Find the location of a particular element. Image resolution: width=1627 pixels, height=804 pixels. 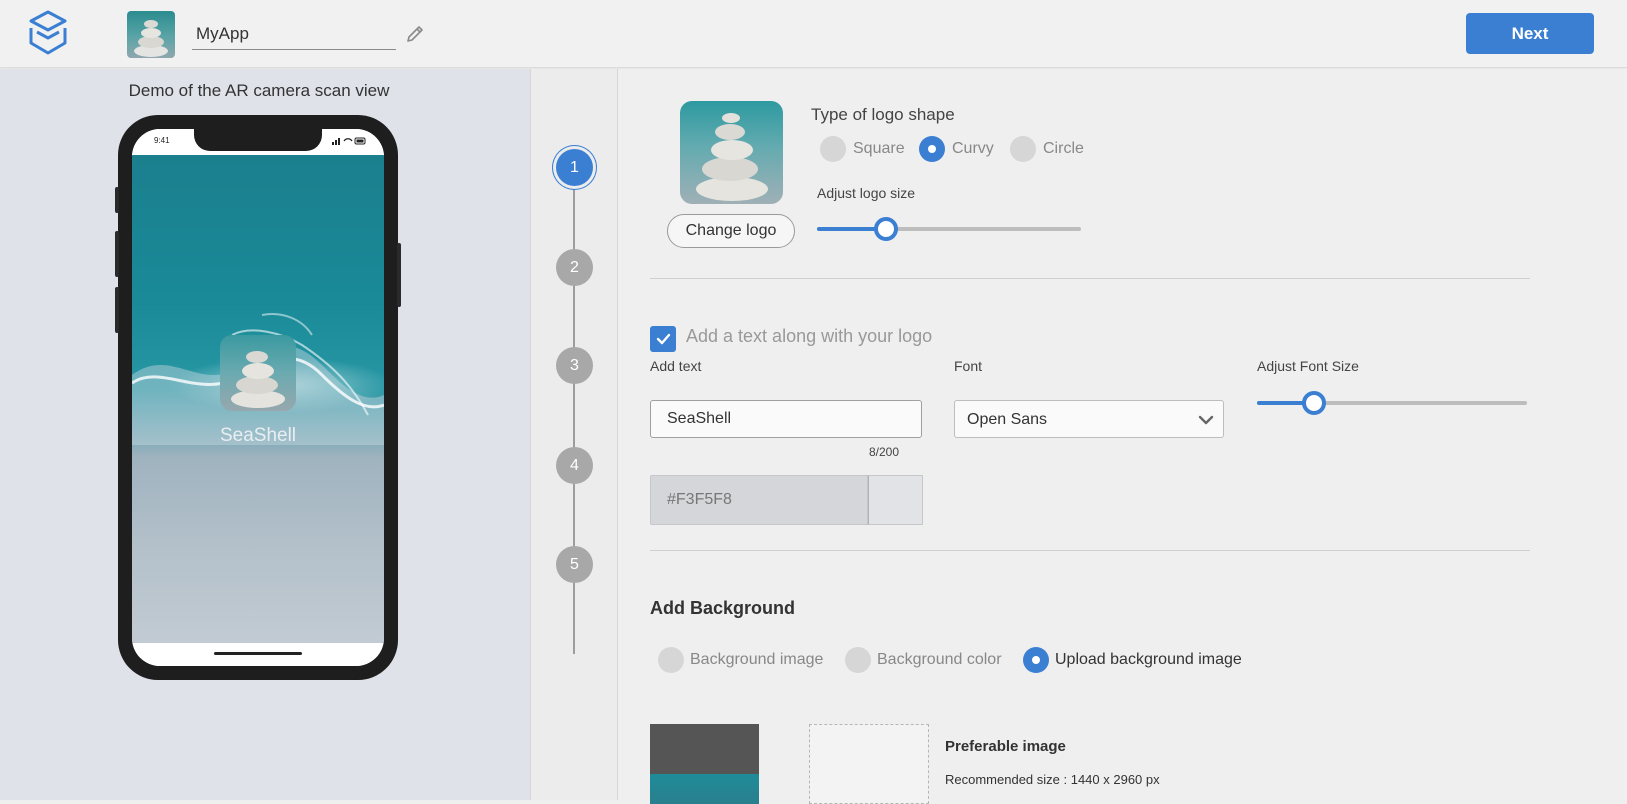

step-2: 2 is located at coordinates (574, 267).